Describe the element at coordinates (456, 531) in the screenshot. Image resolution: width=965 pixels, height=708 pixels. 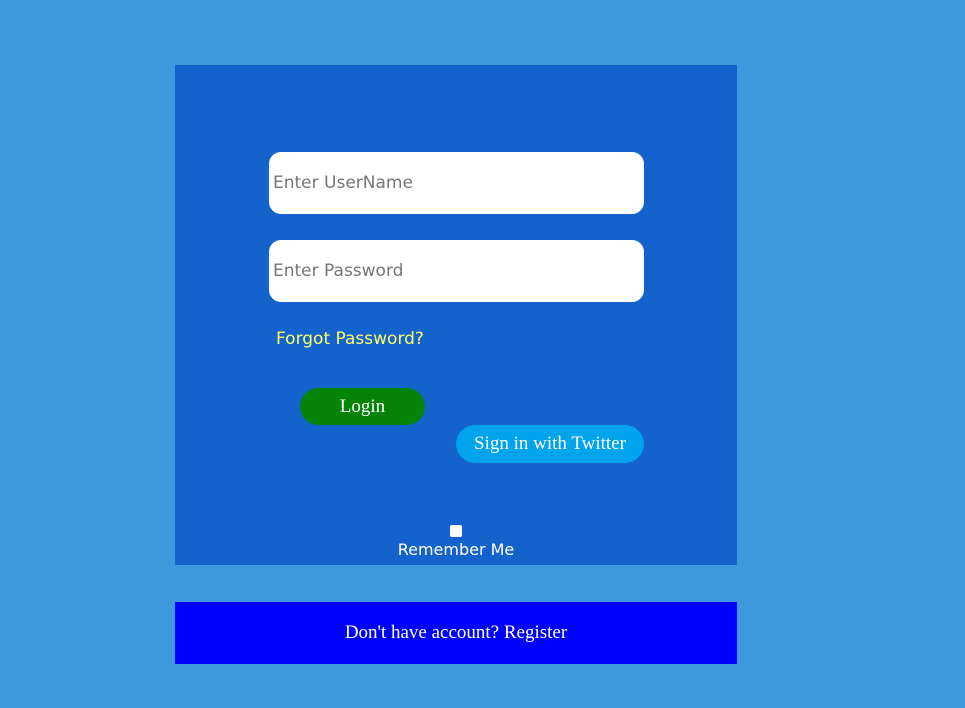
I see `remember-me-checkbox` at that location.